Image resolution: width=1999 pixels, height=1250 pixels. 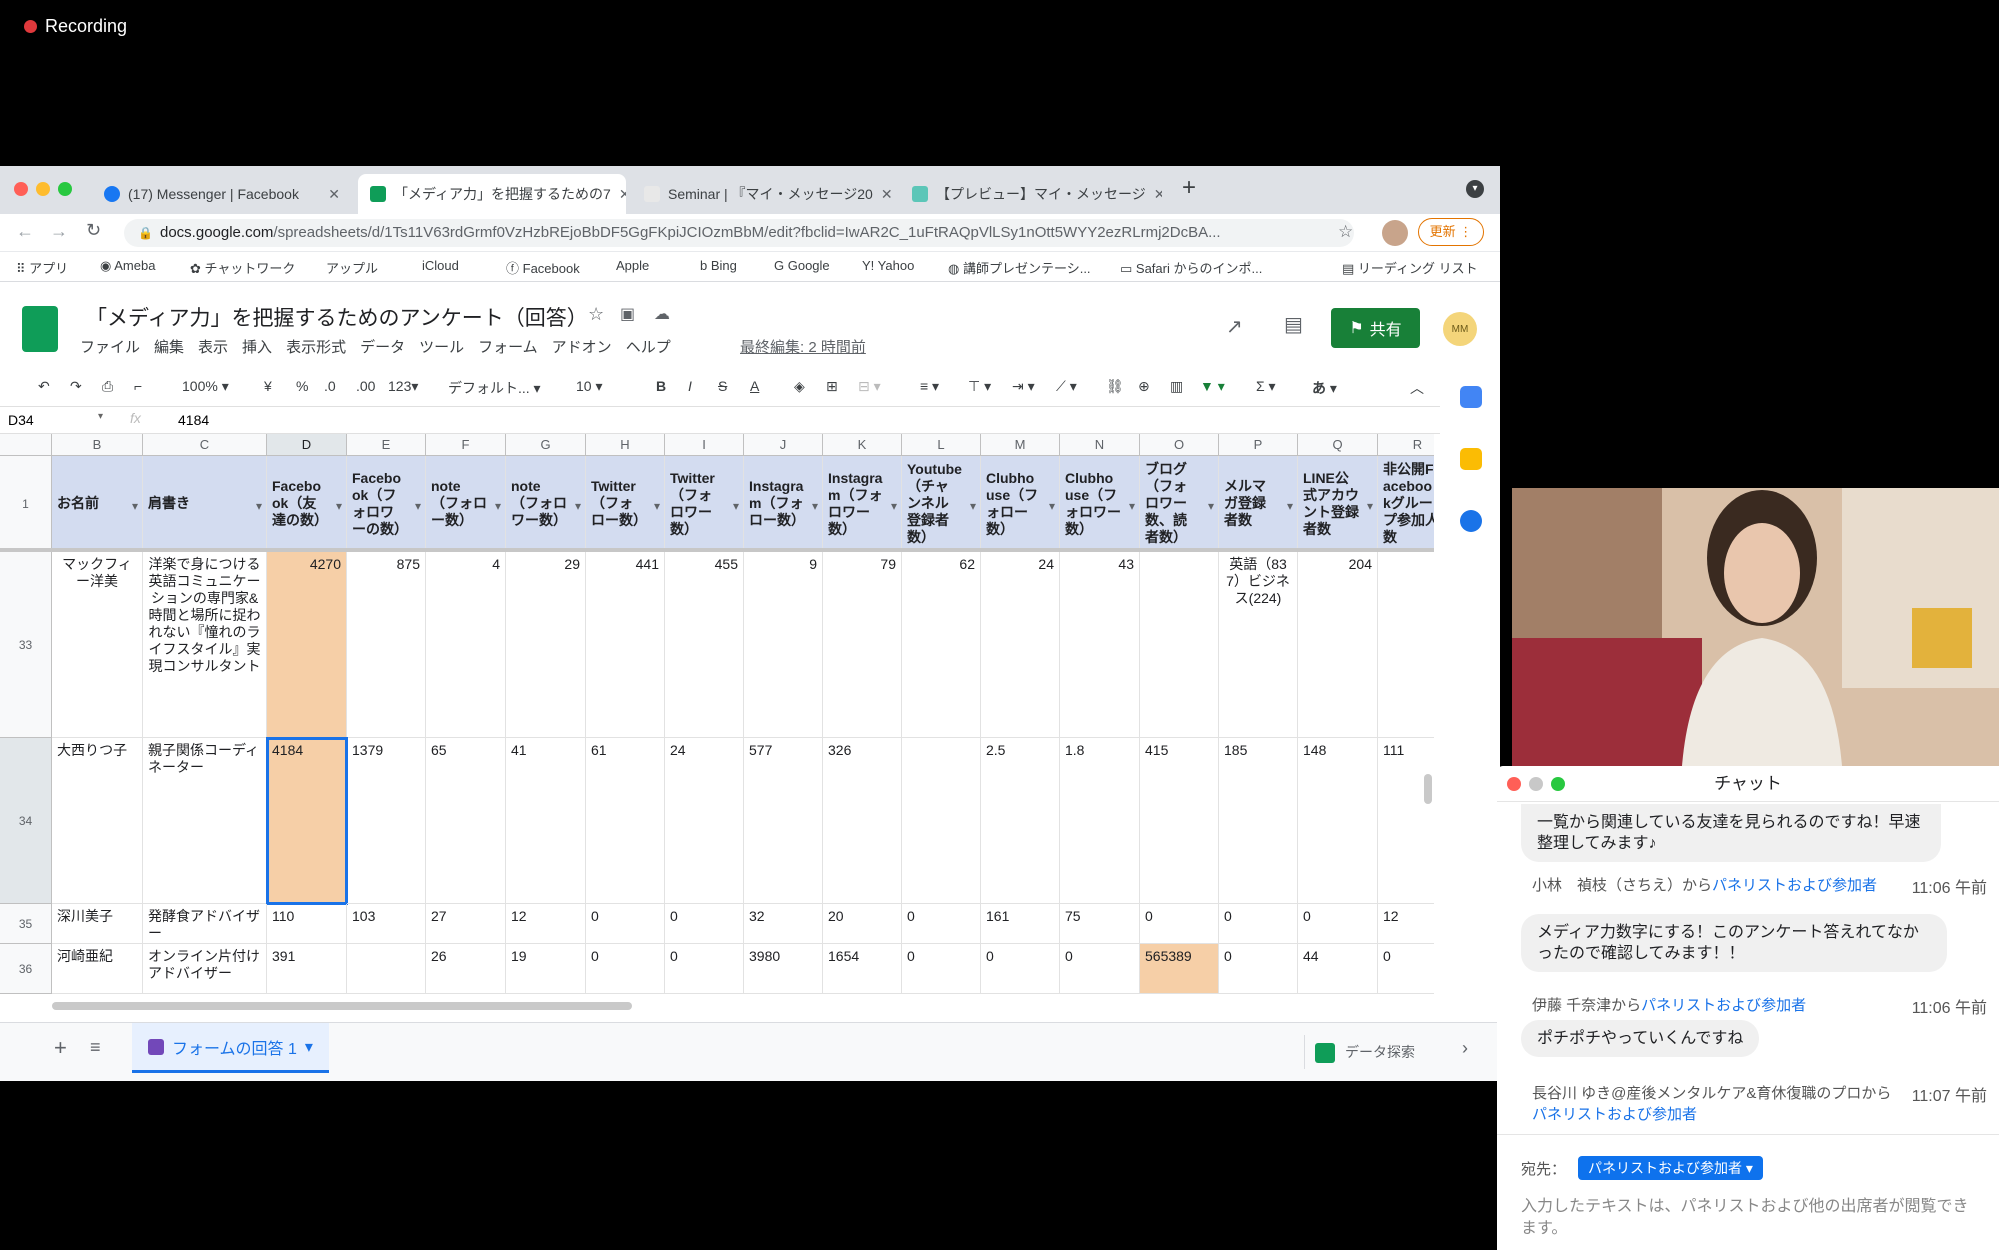 I want to click on column-title: LINE公式アカウント登録者数 ▾, so click(x=1338, y=504).